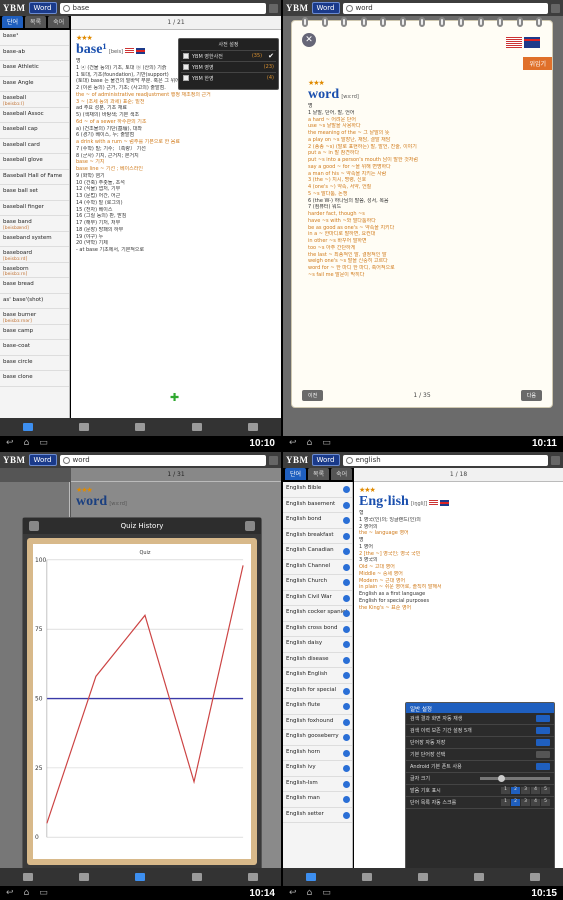 This screenshot has height=900, width=563. Describe the element at coordinates (317, 490) in the screenshot. I see `list-item: English Bible` at that location.